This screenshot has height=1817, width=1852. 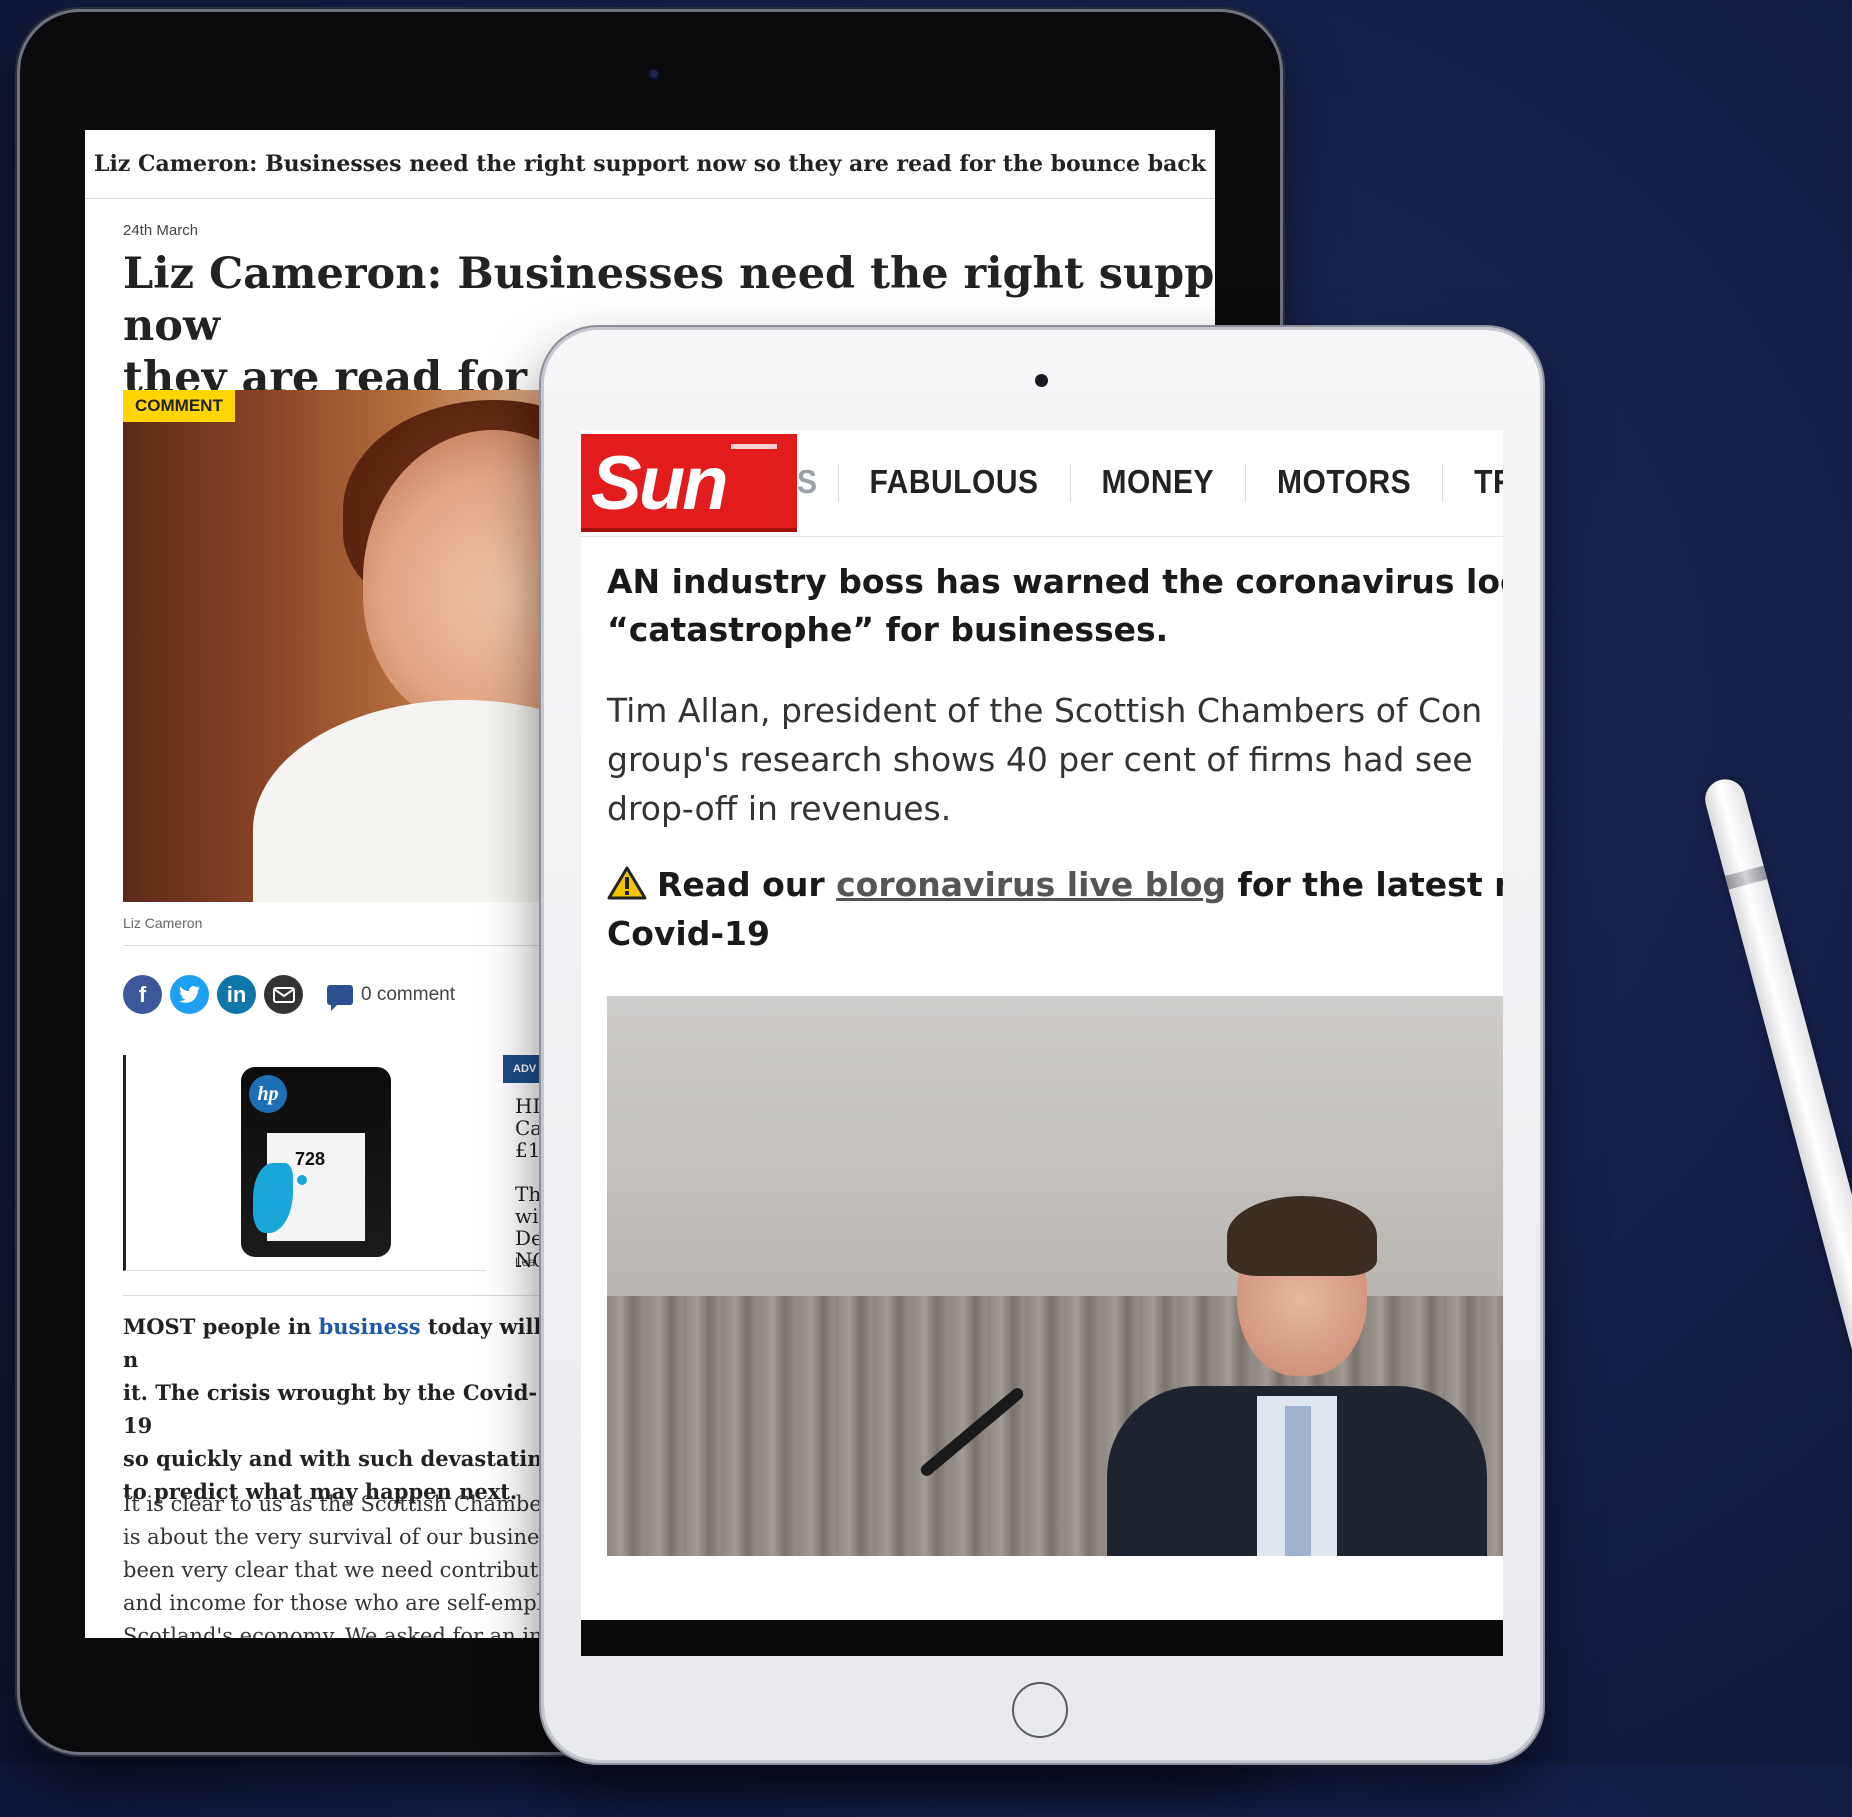 What do you see at coordinates (1776, 1292) in the screenshot?
I see `stylus-pencil` at bounding box center [1776, 1292].